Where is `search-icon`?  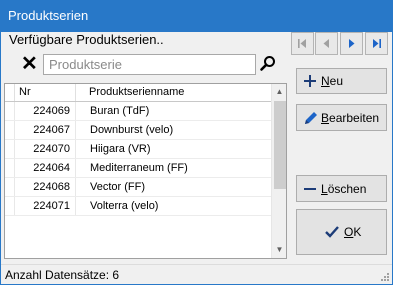 search-icon is located at coordinates (268, 64).